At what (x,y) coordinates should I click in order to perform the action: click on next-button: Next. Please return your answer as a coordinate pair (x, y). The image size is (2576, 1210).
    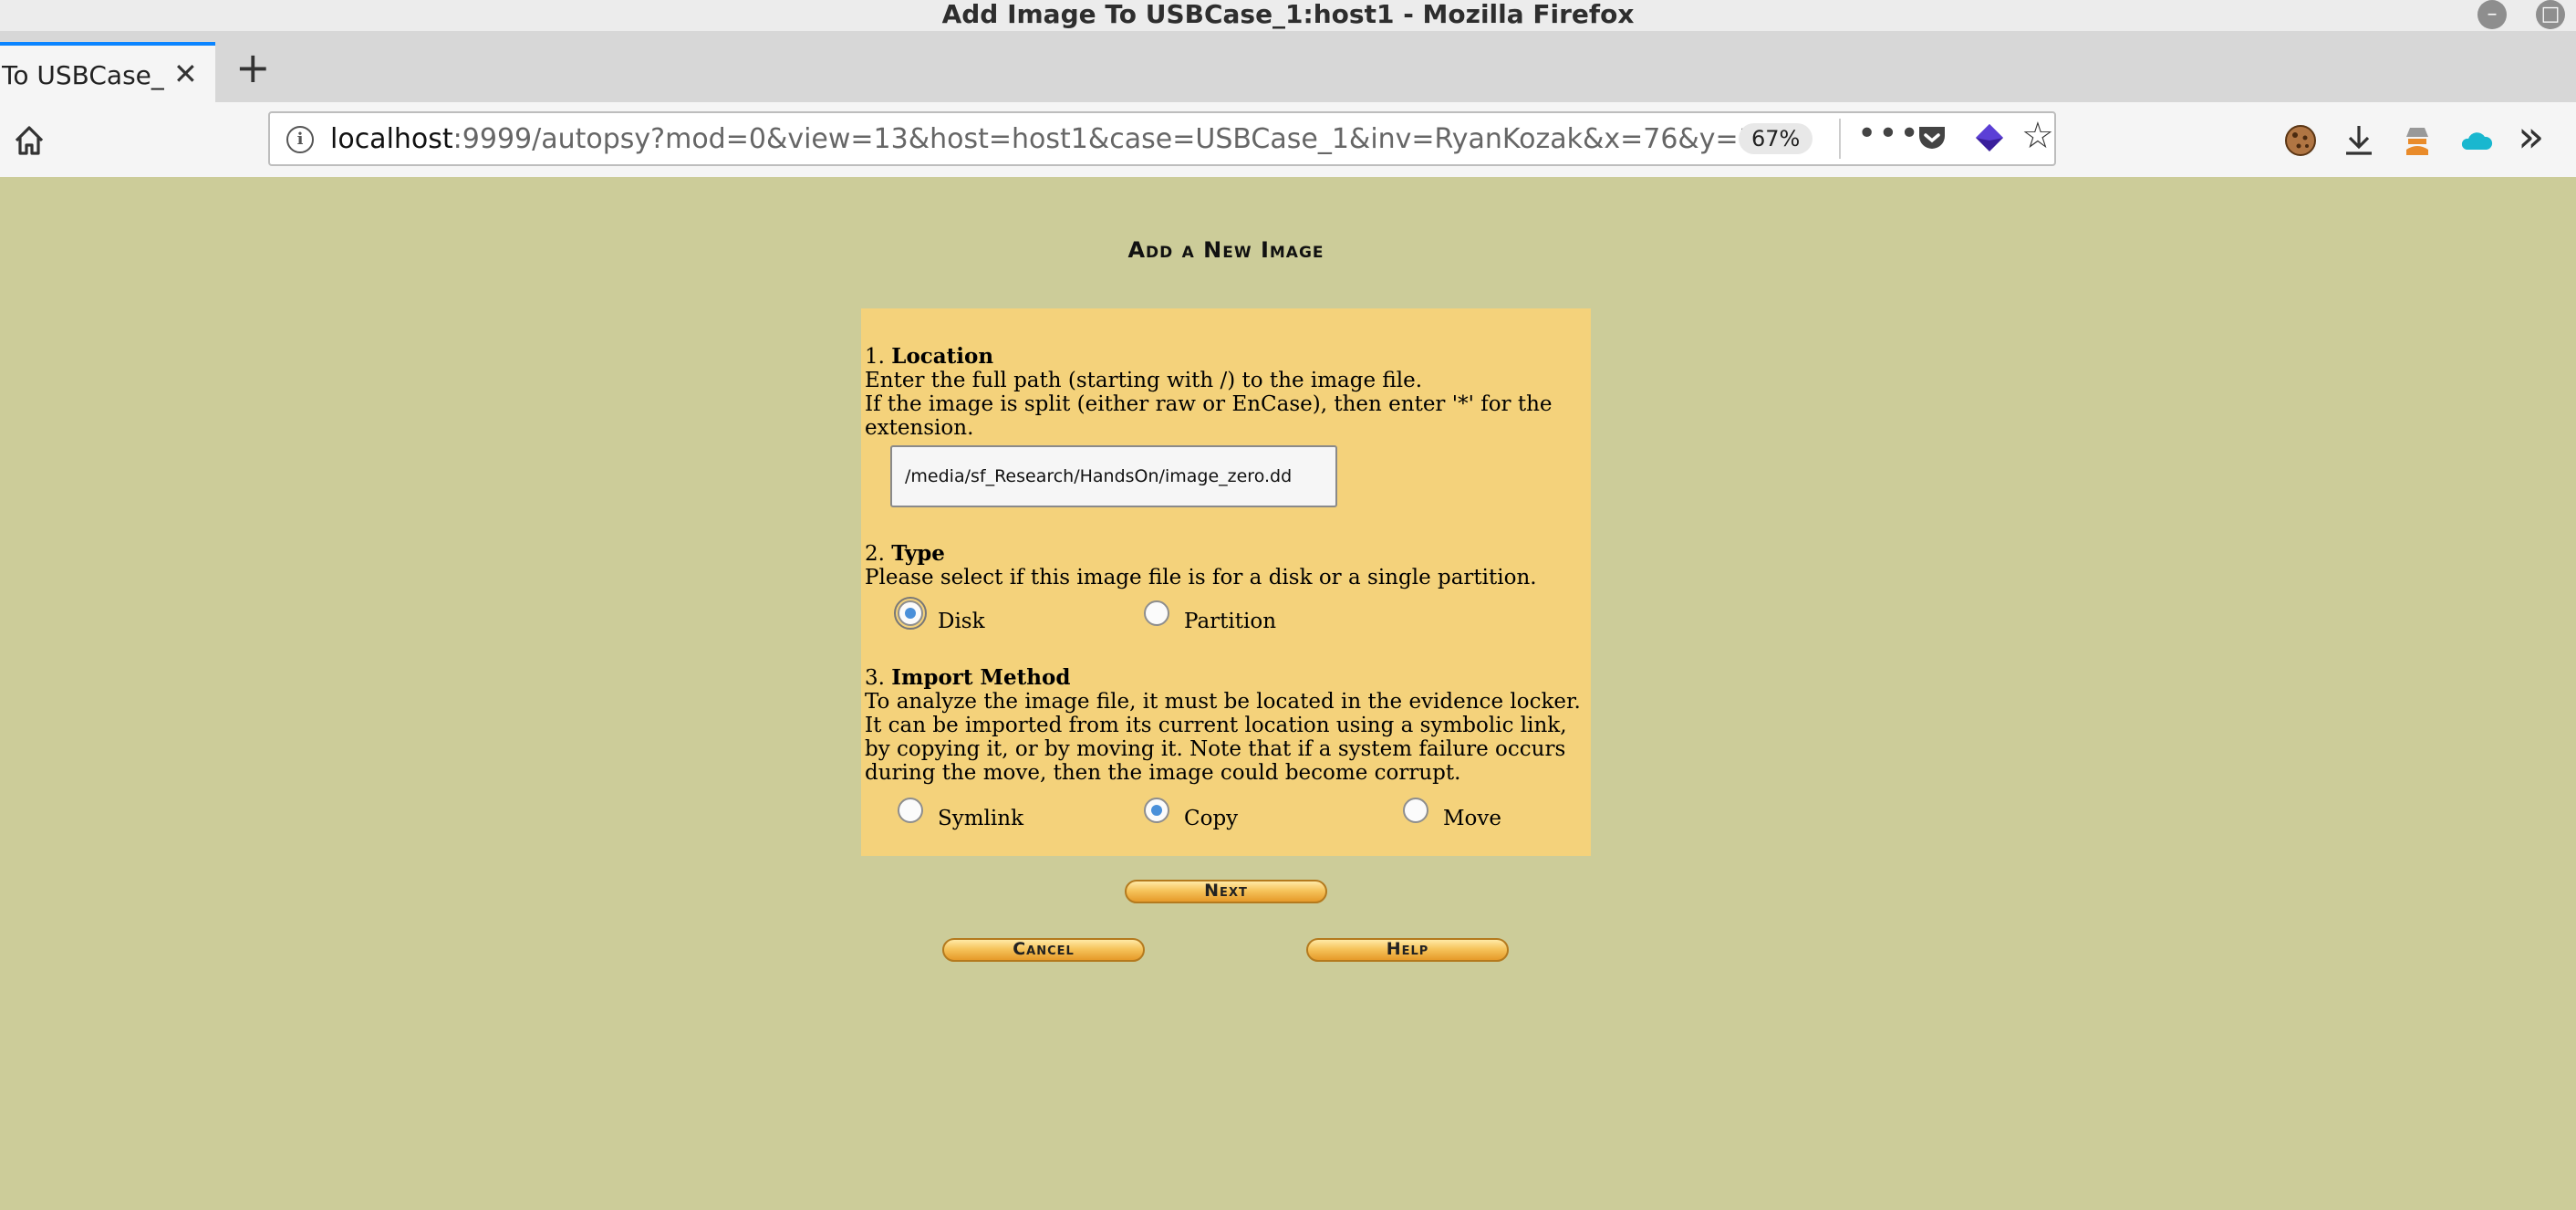
    Looking at the image, I should click on (1226, 891).